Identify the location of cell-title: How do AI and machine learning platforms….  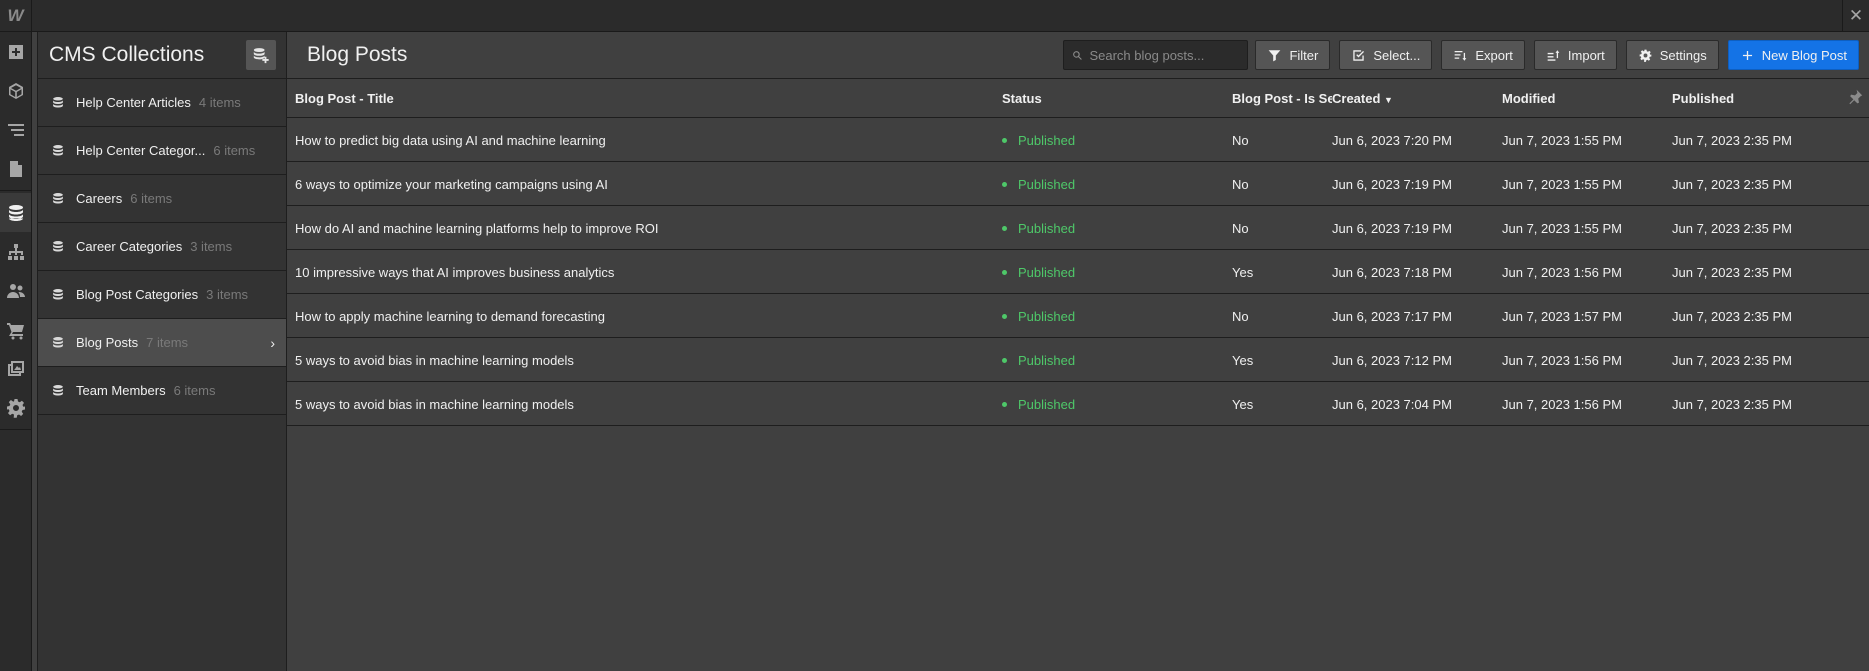
(477, 228).